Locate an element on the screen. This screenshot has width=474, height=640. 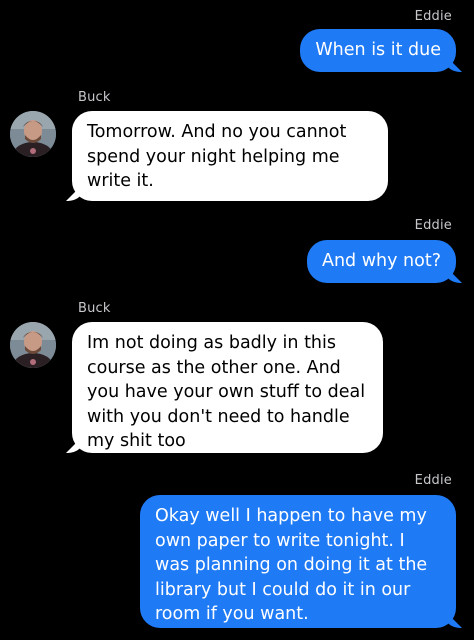
outgoing-message-bubble: When is it due is located at coordinates (378, 50).